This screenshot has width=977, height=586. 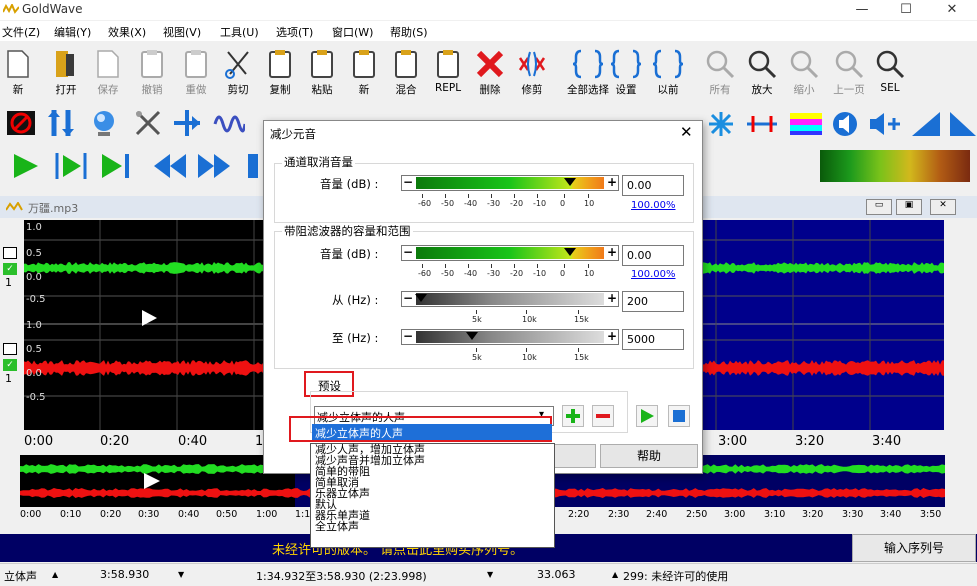 What do you see at coordinates (490, 574) in the screenshot?
I see `status-selection-arrow: ▼` at bounding box center [490, 574].